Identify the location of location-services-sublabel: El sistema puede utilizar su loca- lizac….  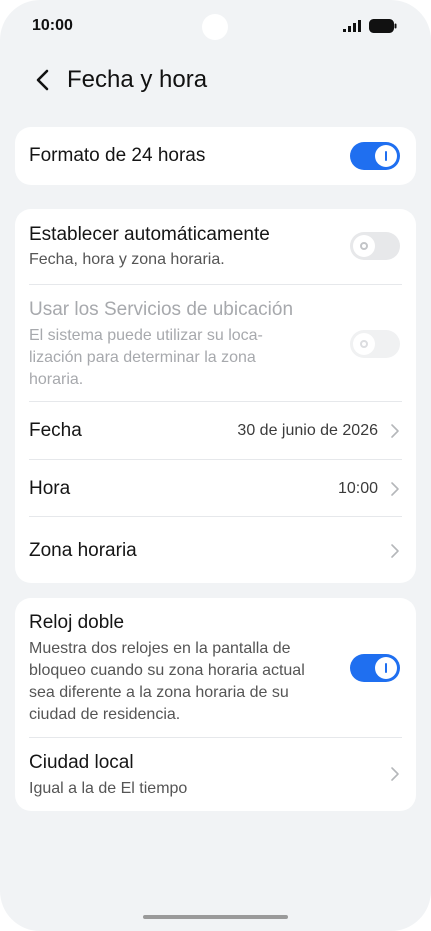
(179, 358).